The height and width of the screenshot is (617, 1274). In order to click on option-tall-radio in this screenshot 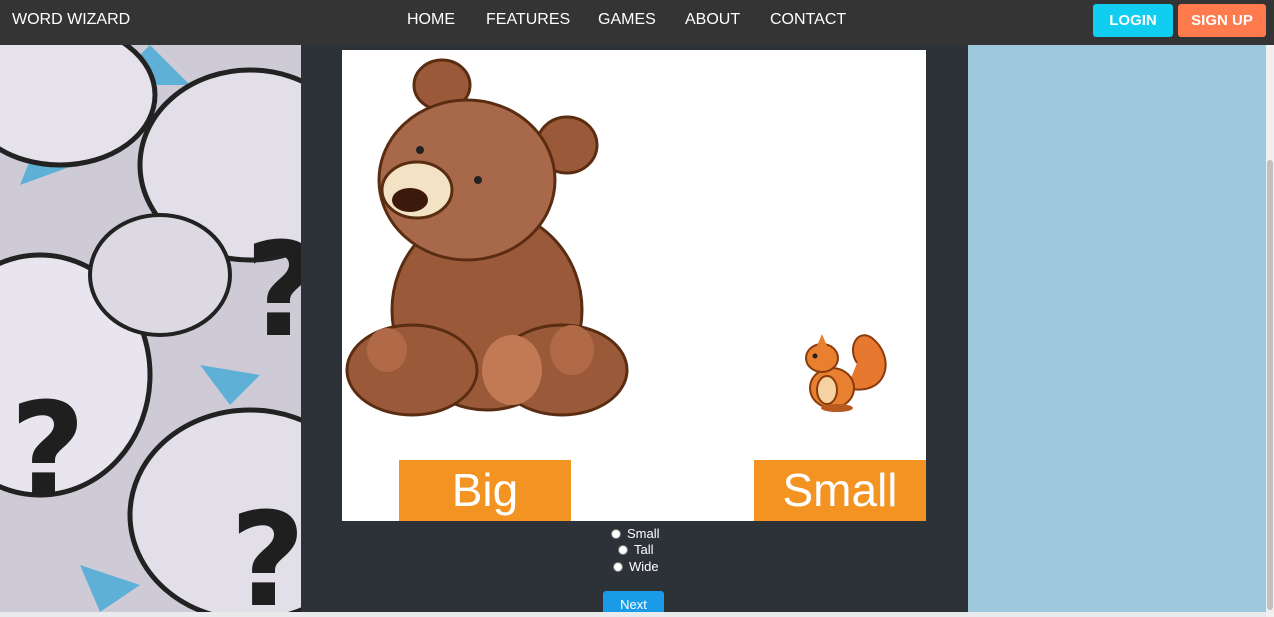, I will do `click(623, 549)`.